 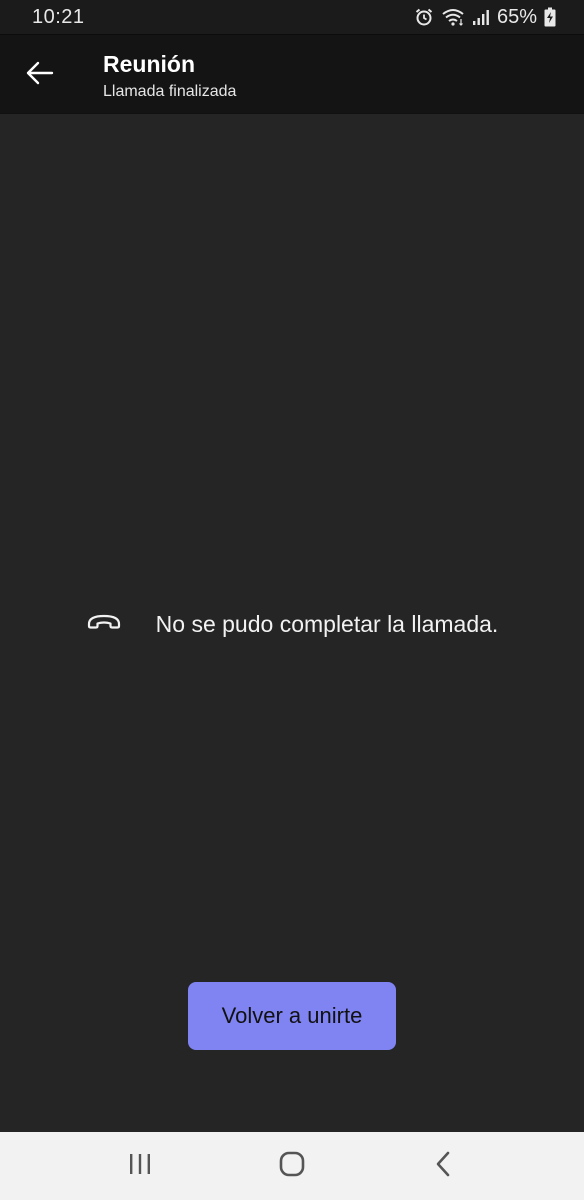 I want to click on battery-percent: 65%, so click(x=516, y=16).